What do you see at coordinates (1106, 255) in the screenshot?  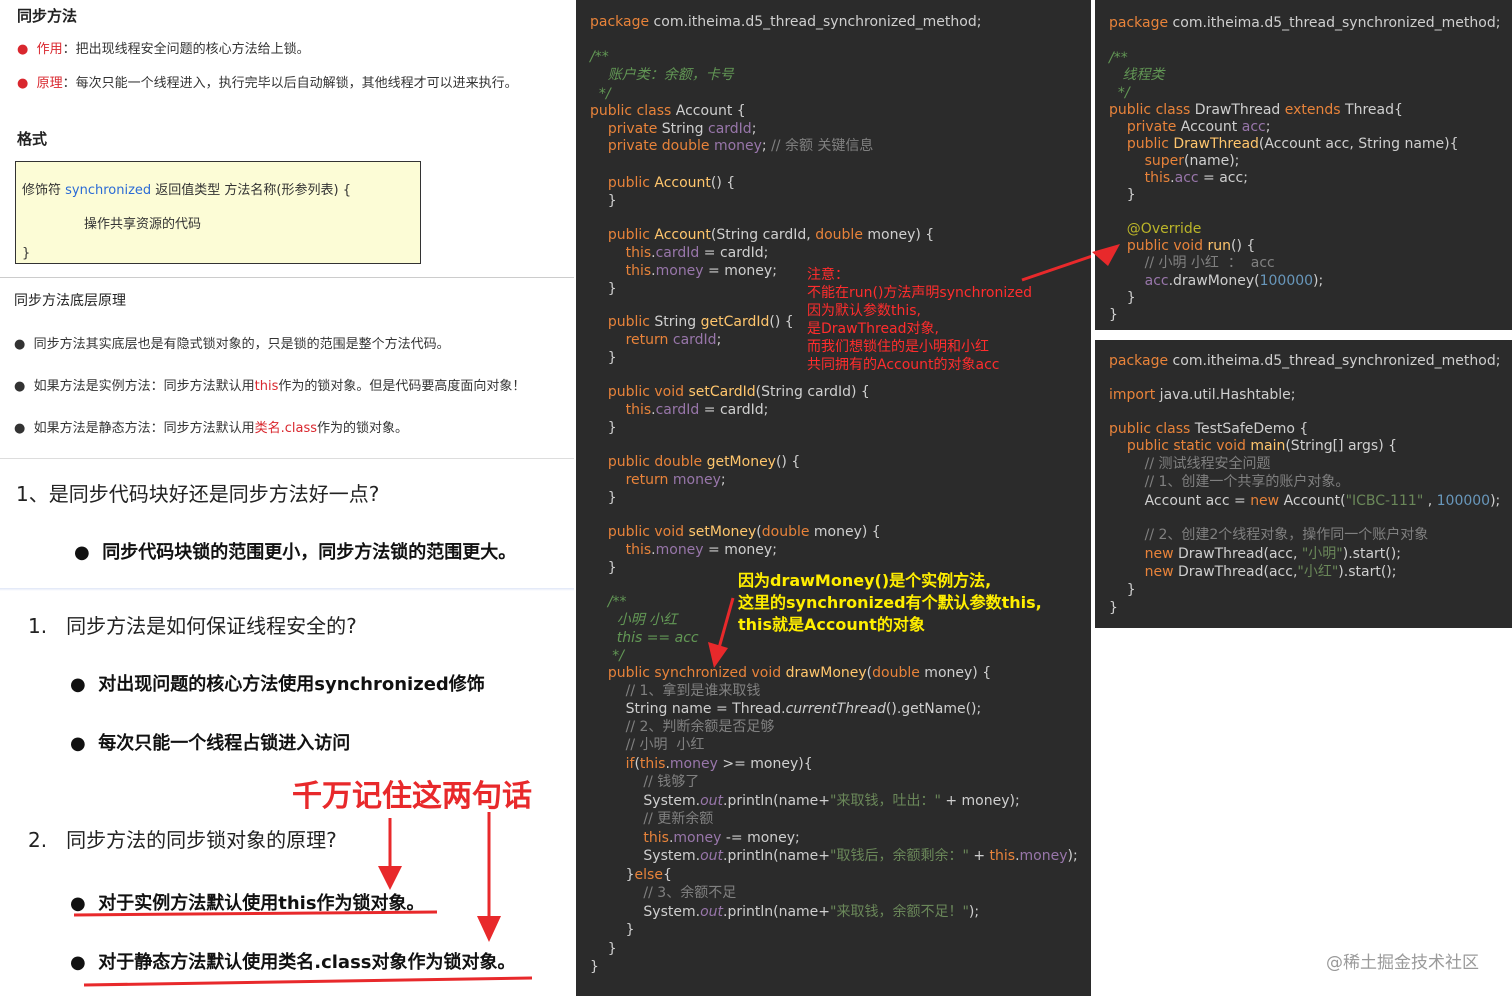 I see `annotation-arrow` at bounding box center [1106, 255].